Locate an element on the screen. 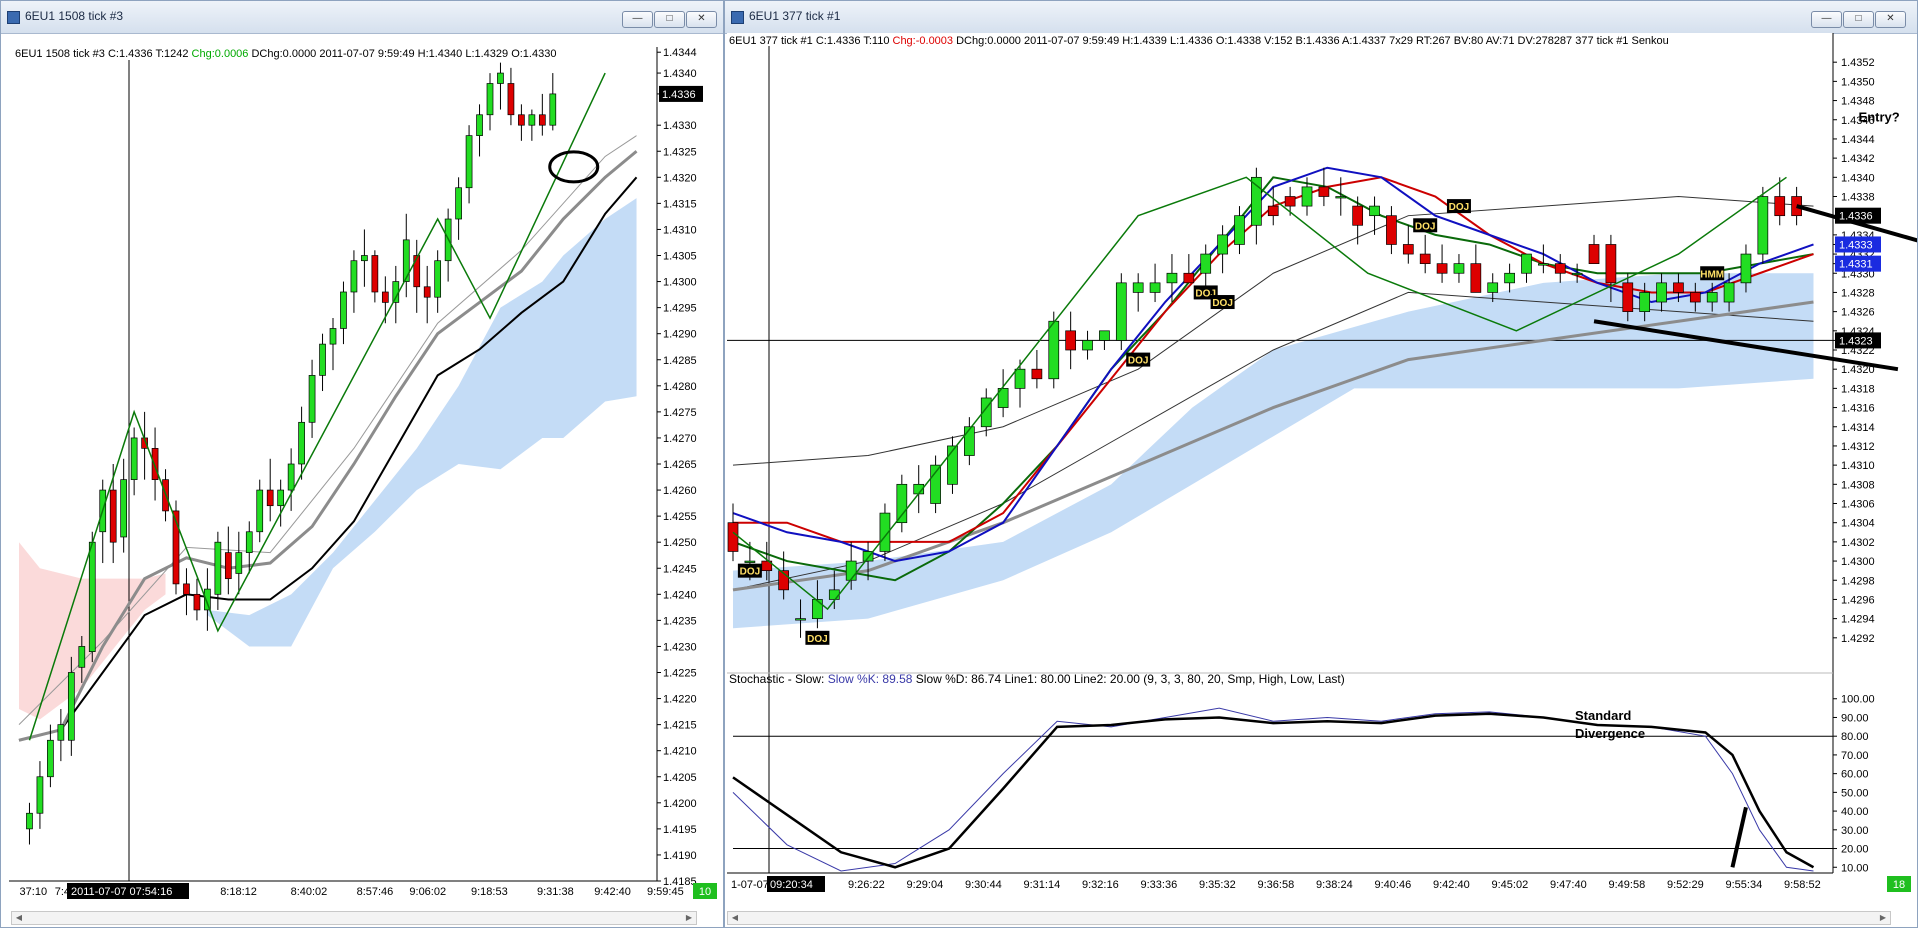  stochastic-tick-label: 50.00 is located at coordinates (1855, 793).